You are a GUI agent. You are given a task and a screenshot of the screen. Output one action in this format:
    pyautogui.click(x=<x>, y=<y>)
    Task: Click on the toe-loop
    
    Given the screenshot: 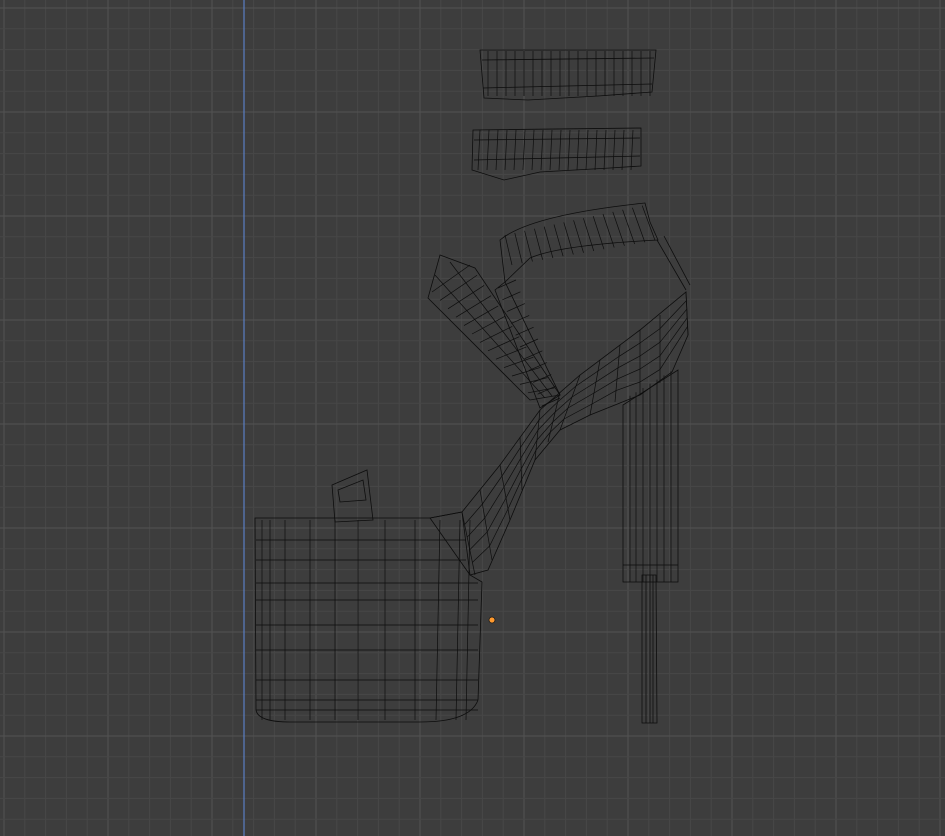 What is the action you would take?
    pyautogui.click(x=352, y=496)
    